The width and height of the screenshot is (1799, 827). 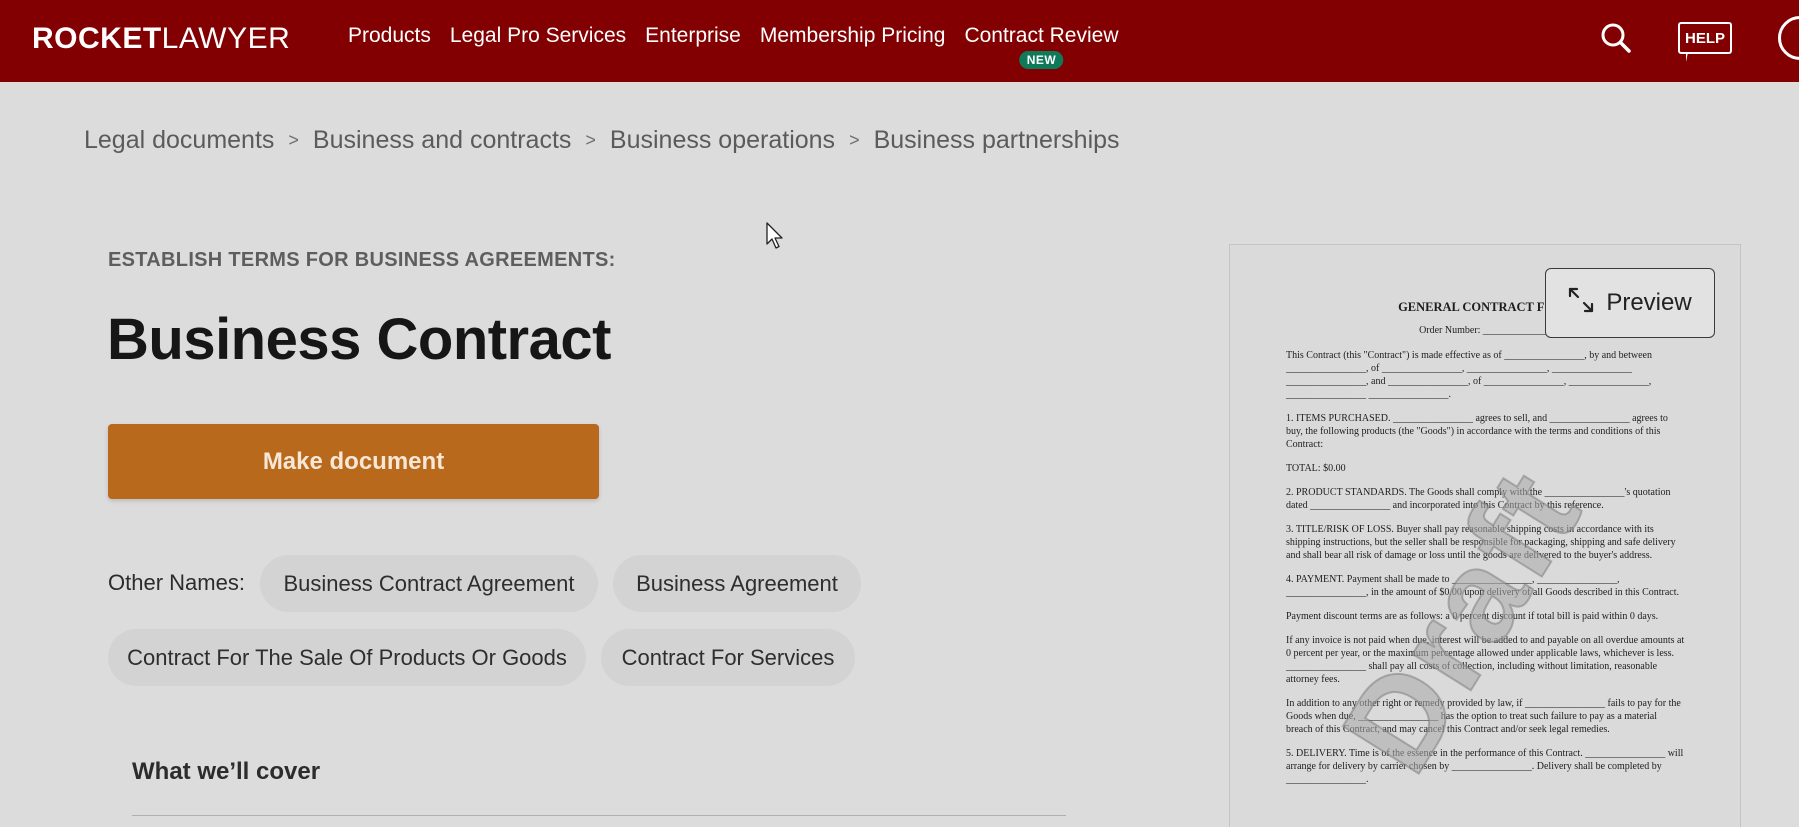 I want to click on search-icon, so click(x=1616, y=38).